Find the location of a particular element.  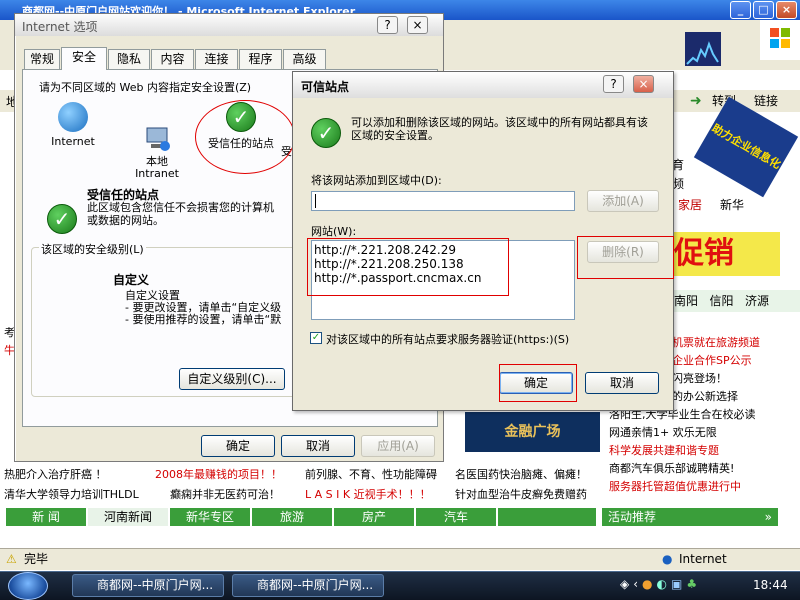

zone-instruction: 请为不同区域的 Web 内容指定安全设置(Z) is located at coordinates (145, 87).